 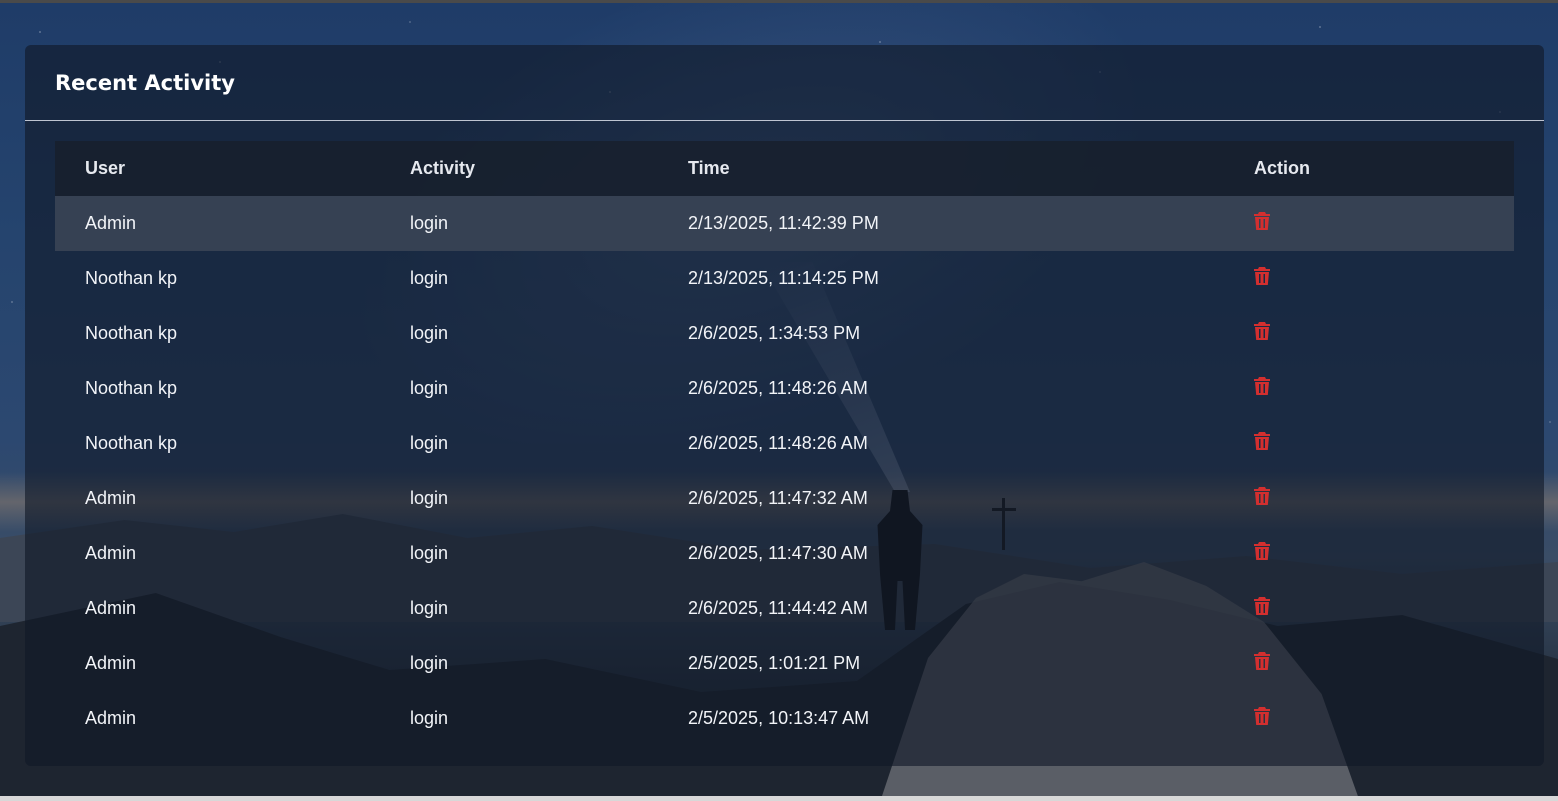 What do you see at coordinates (1282, 168) in the screenshot?
I see `column-header-action: Action` at bounding box center [1282, 168].